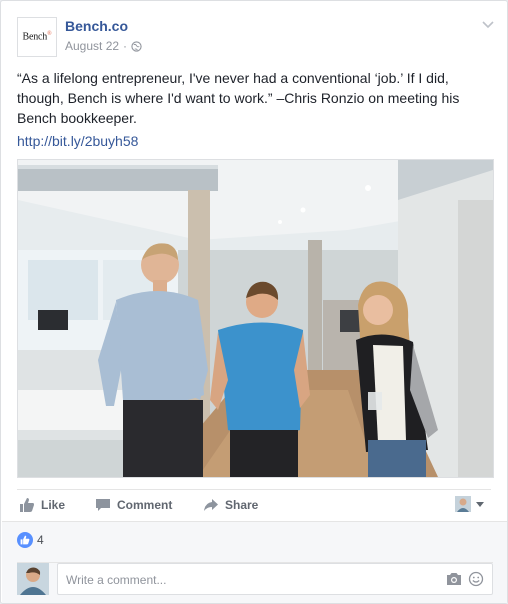  Describe the element at coordinates (242, 505) in the screenshot. I see `share-label: Share` at that location.